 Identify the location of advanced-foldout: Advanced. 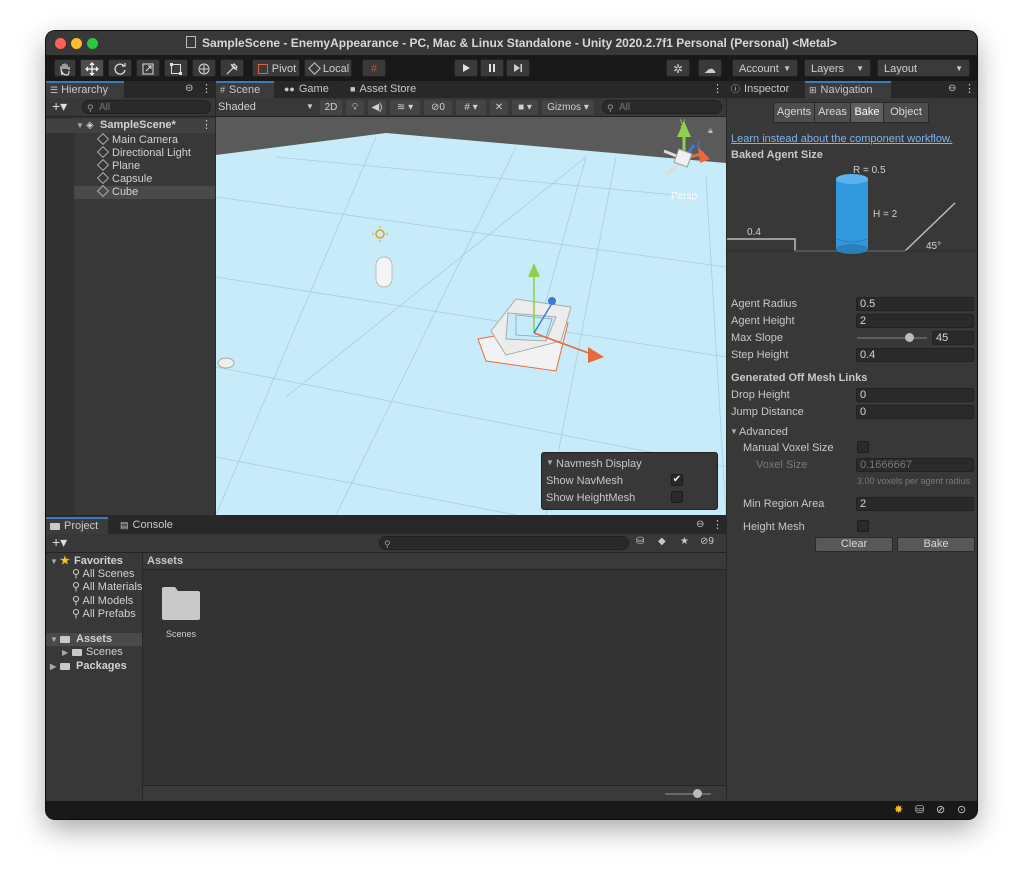
(763, 432).